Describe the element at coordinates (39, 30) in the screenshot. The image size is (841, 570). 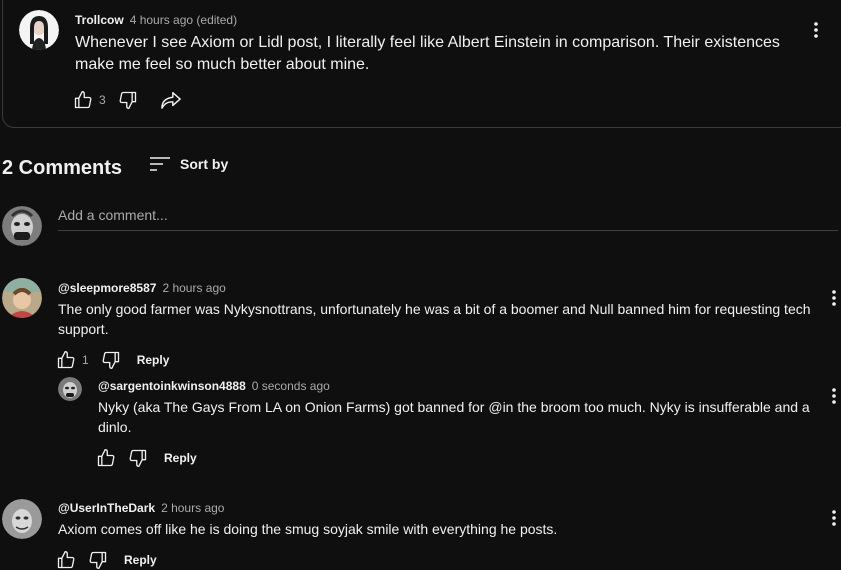
I see `post-author-avatar` at that location.